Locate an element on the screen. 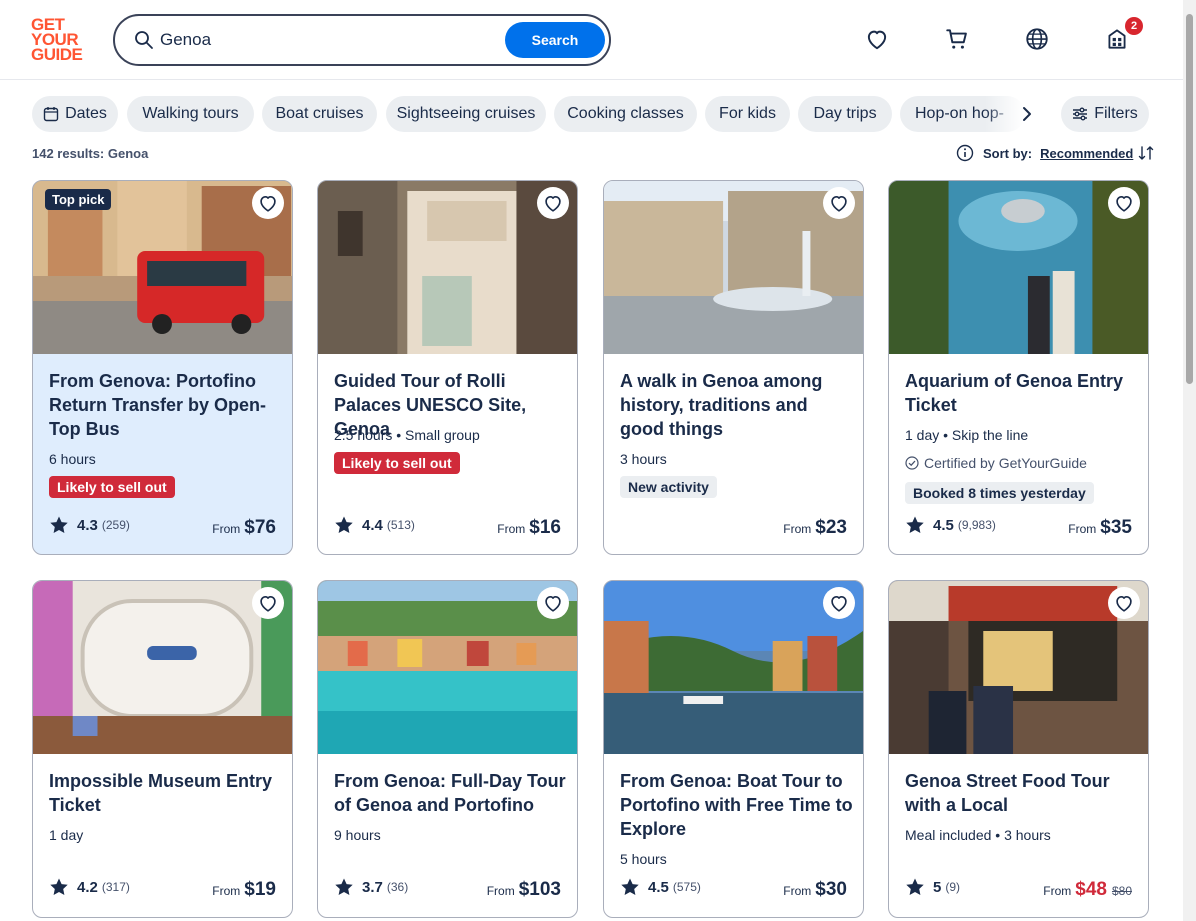 This screenshot has height=921, width=1196. chip-boat-cruises: Boat cruises is located at coordinates (319, 114).